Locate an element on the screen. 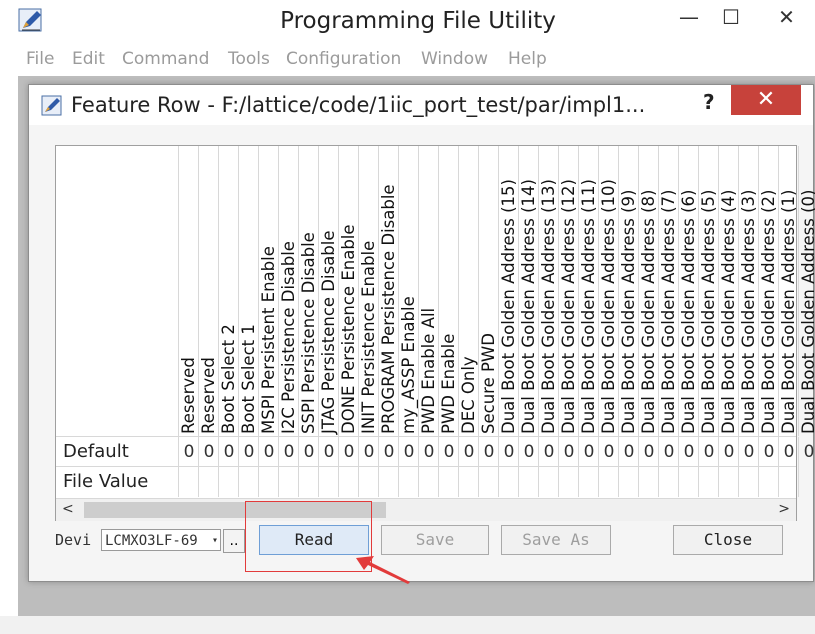 The image size is (815, 634). column-header-label-wrap: Dual Boot Golden Address (2) is located at coordinates (769, 291).